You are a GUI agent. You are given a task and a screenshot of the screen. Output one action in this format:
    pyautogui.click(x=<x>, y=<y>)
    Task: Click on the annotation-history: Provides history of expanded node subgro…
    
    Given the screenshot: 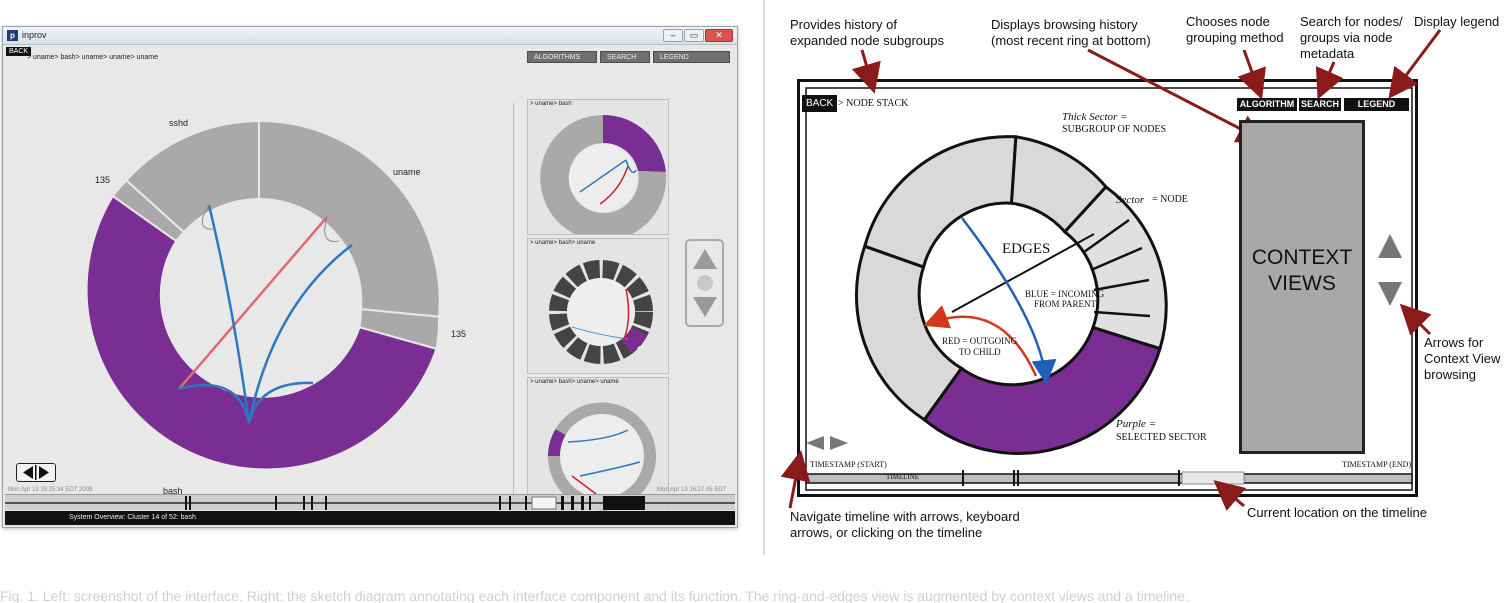 What is the action you would take?
    pyautogui.click(x=867, y=33)
    